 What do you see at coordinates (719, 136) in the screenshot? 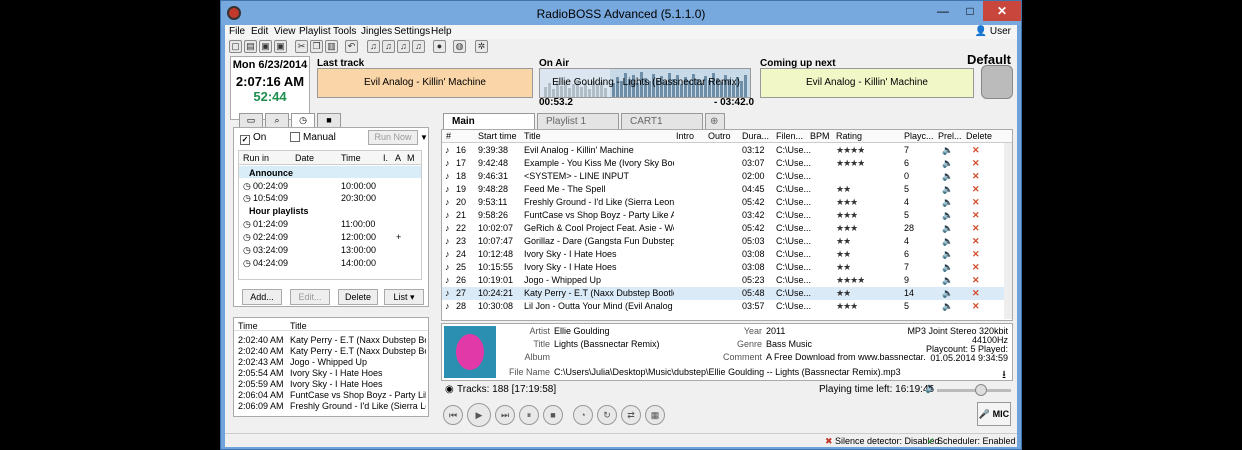
I see `col-outro: Outro` at bounding box center [719, 136].